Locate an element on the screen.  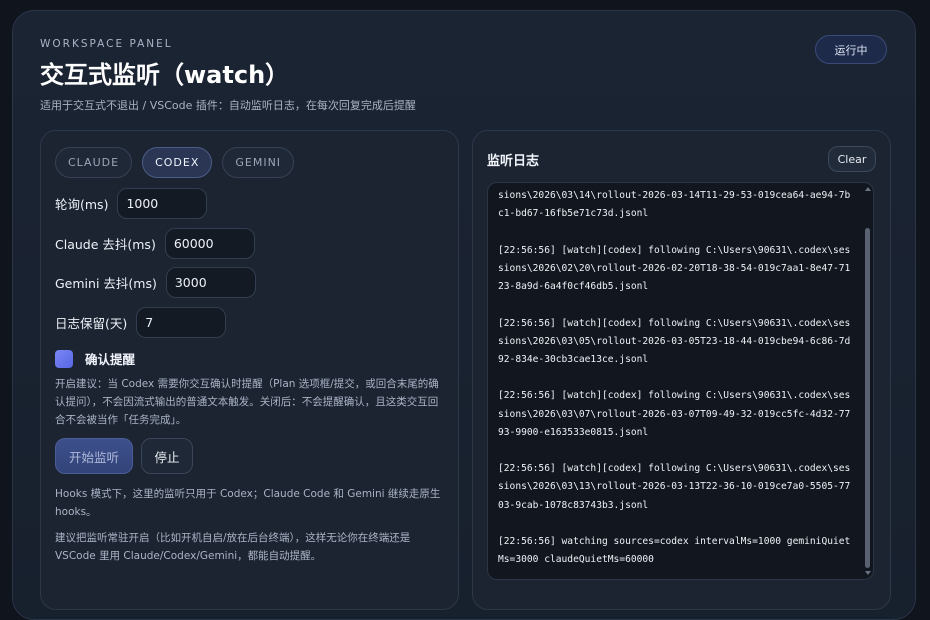
confirm-checkbox is located at coordinates (64, 358).